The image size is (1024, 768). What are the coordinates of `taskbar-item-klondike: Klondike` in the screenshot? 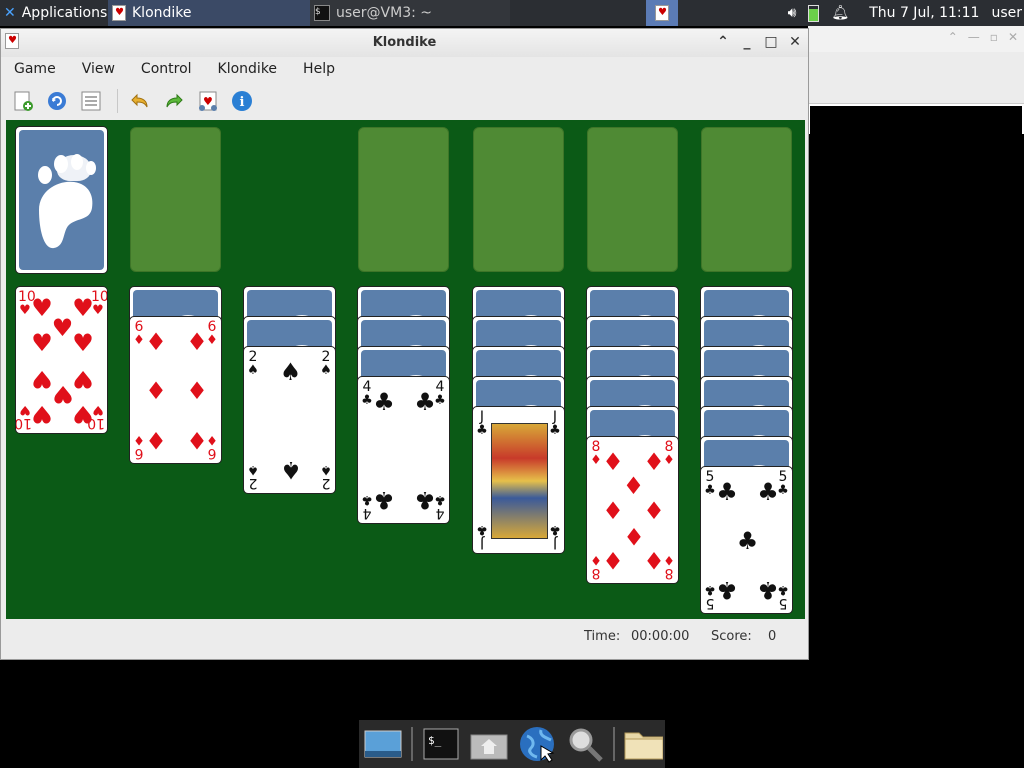 It's located at (209, 13).